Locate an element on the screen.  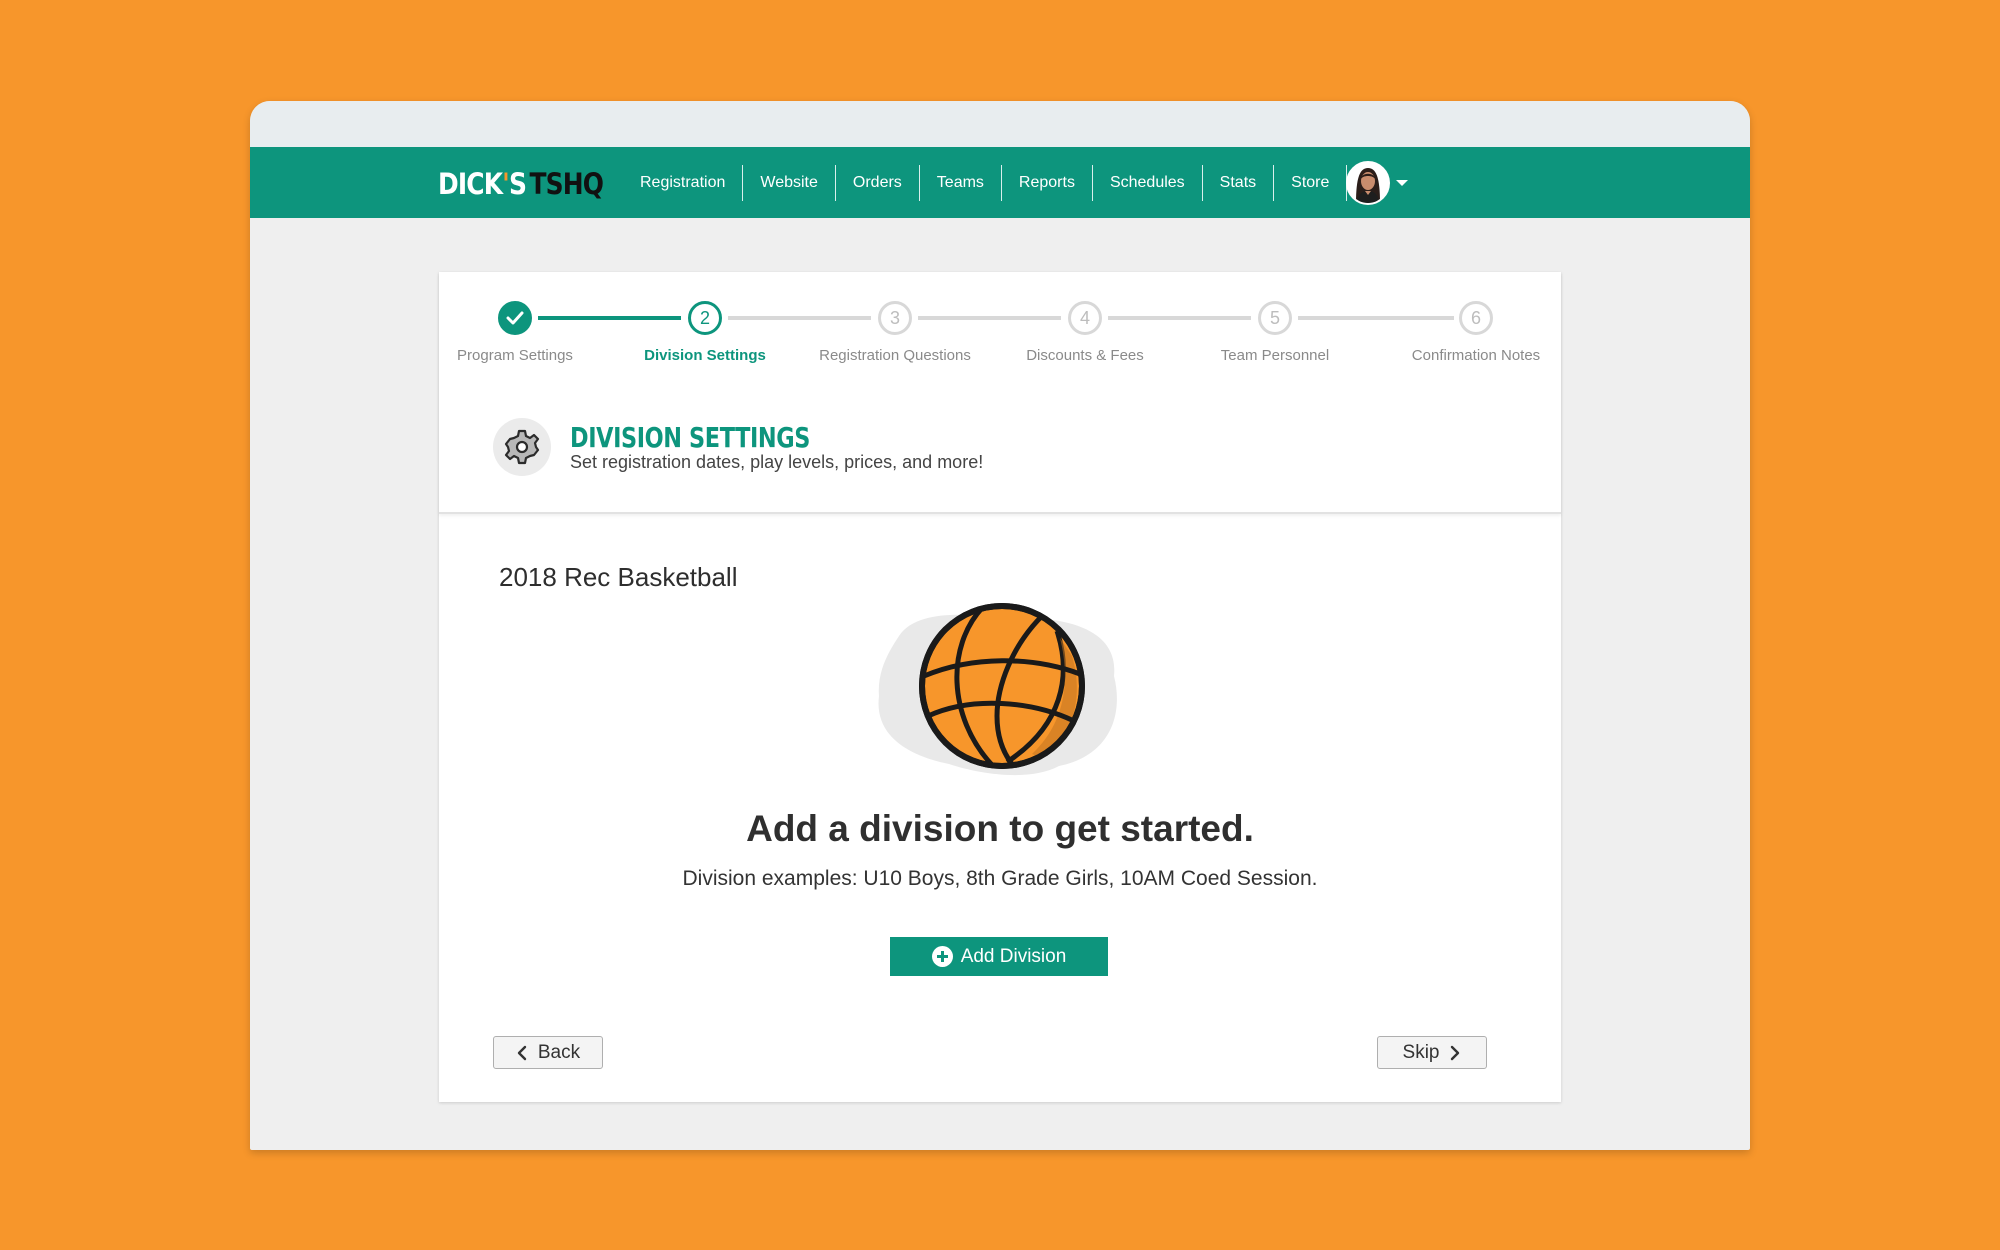
add-division-label: Add Division is located at coordinates (1013, 956).